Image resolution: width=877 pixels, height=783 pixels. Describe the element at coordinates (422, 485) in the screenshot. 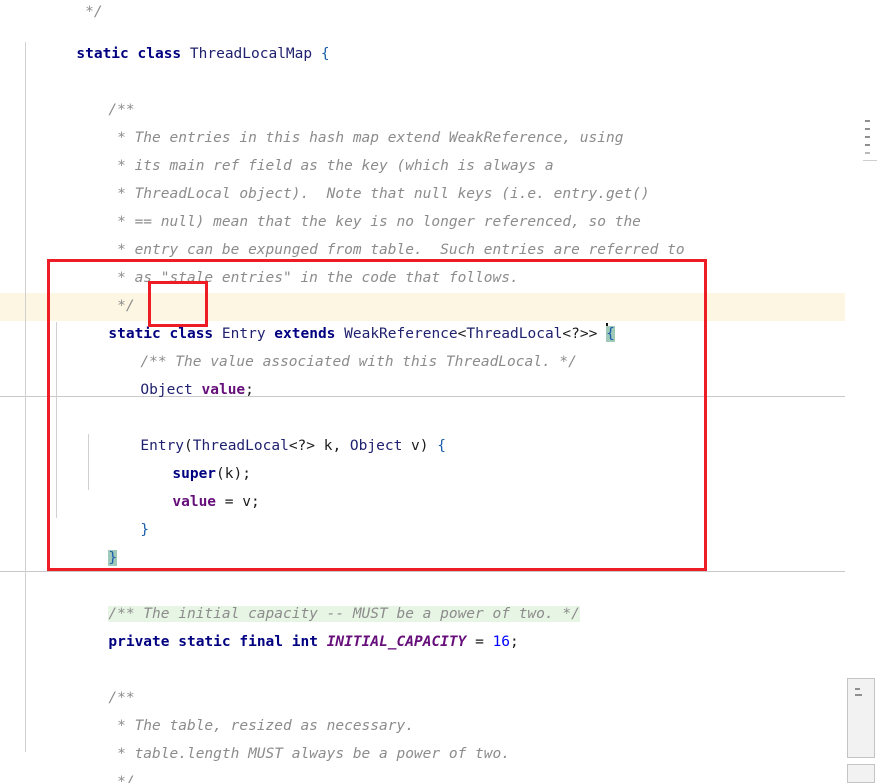

I see `code-line: value = v;` at that location.